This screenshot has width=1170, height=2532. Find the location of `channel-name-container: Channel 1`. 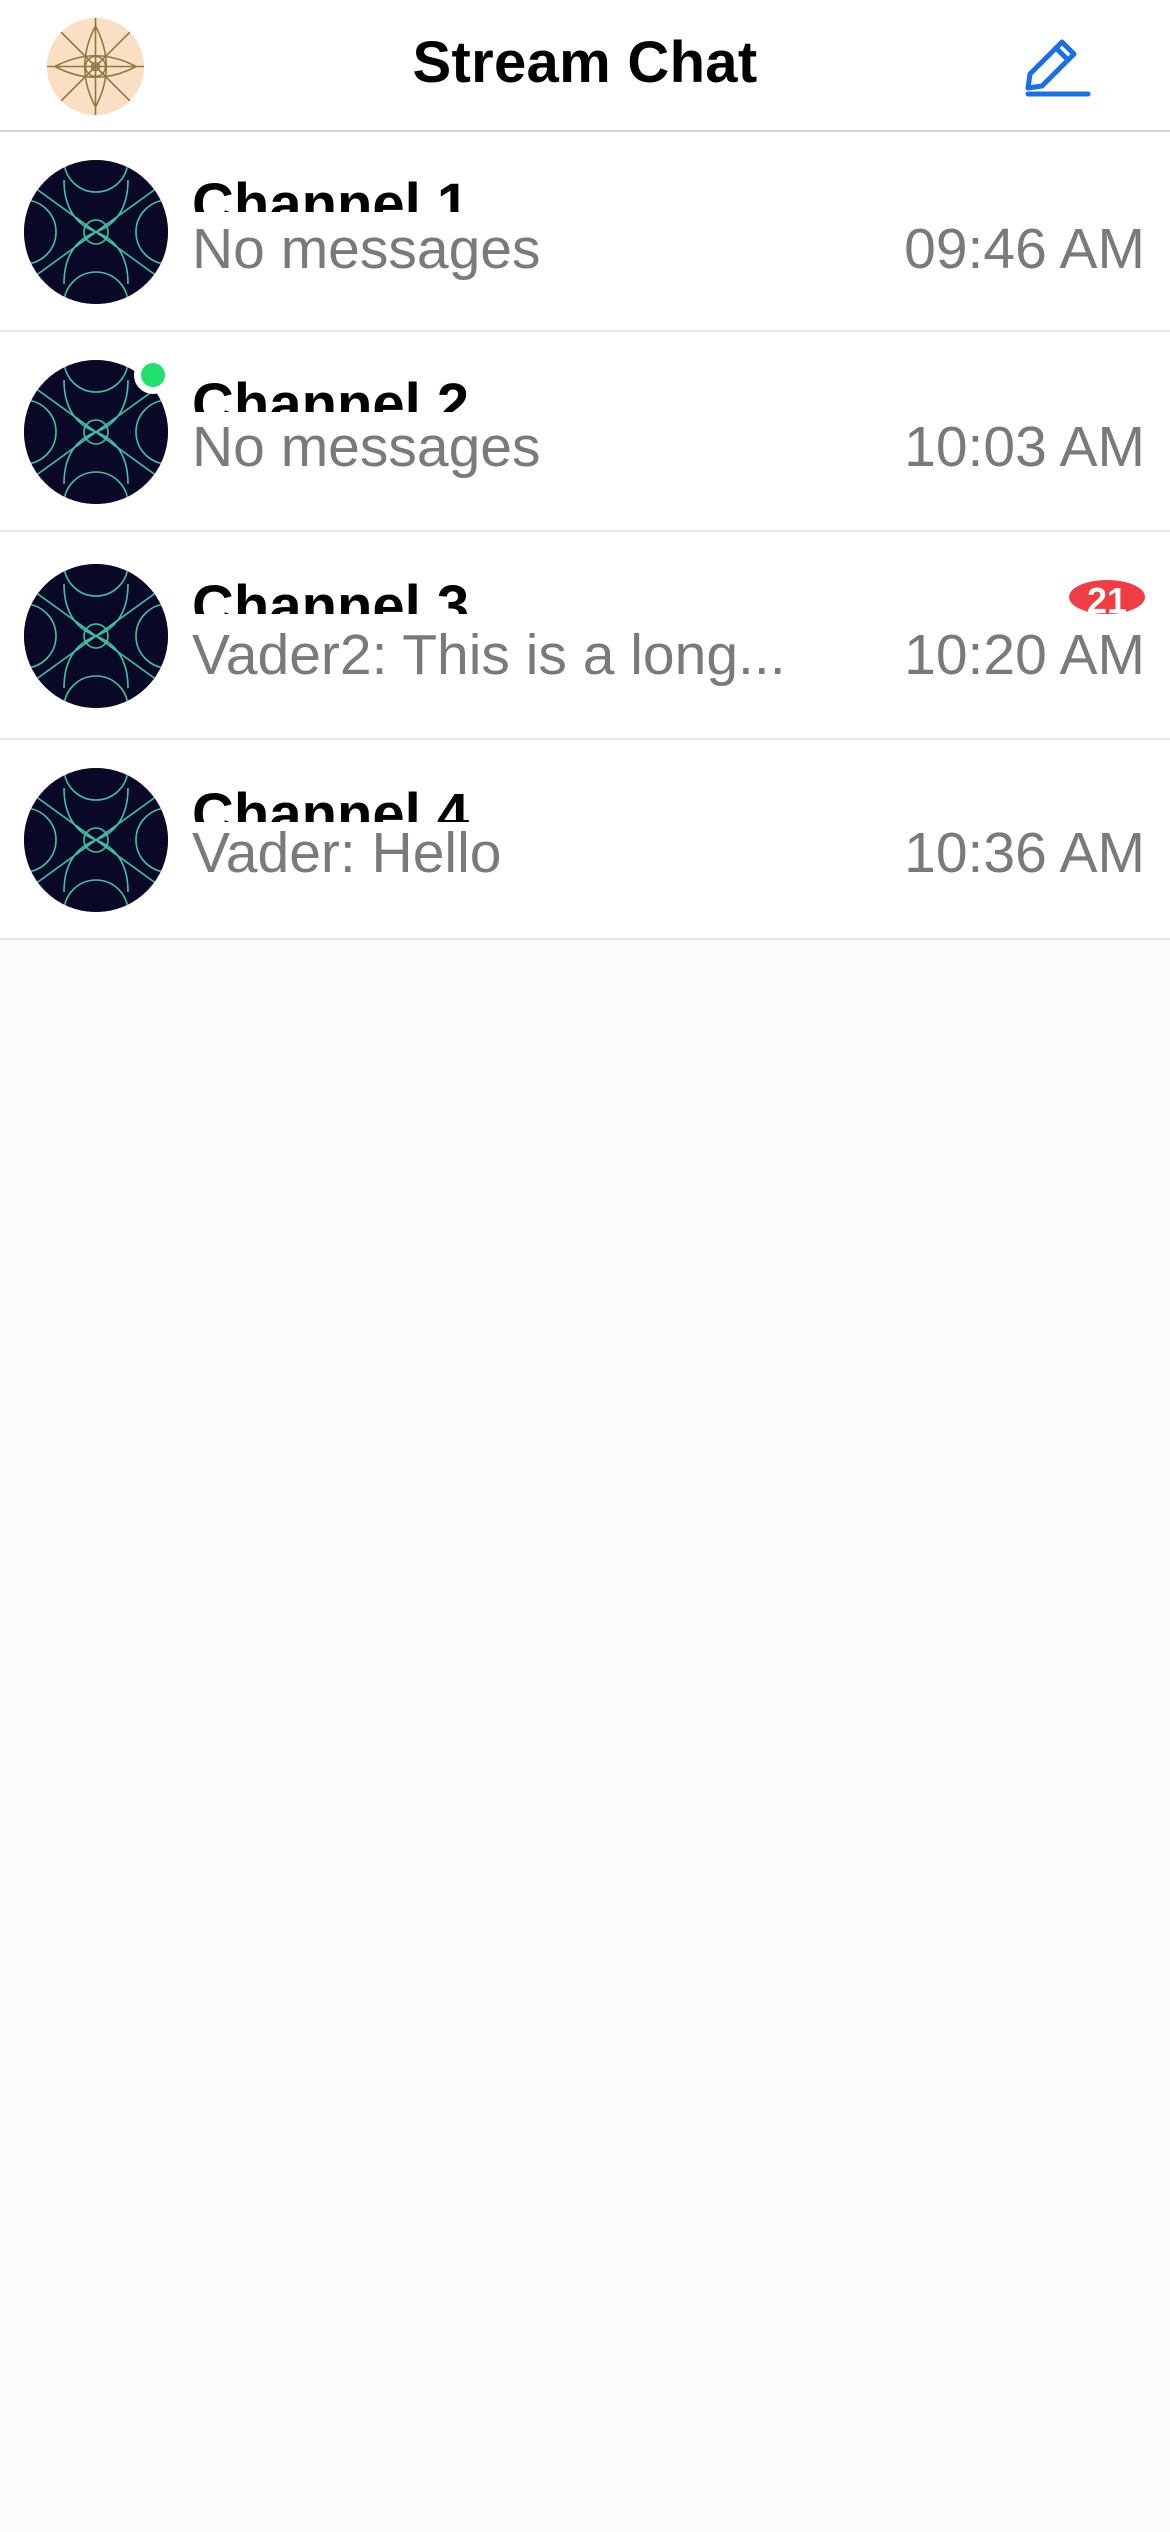

channel-name-container: Channel 1 is located at coordinates (517, 193).